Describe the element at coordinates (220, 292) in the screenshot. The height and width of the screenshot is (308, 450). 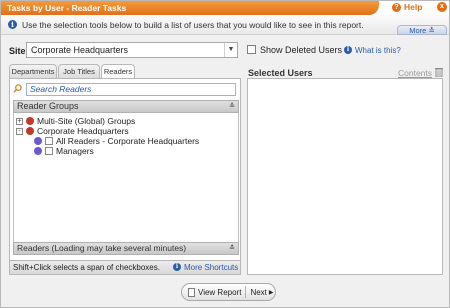
I see `view-report-label: View Report` at that location.